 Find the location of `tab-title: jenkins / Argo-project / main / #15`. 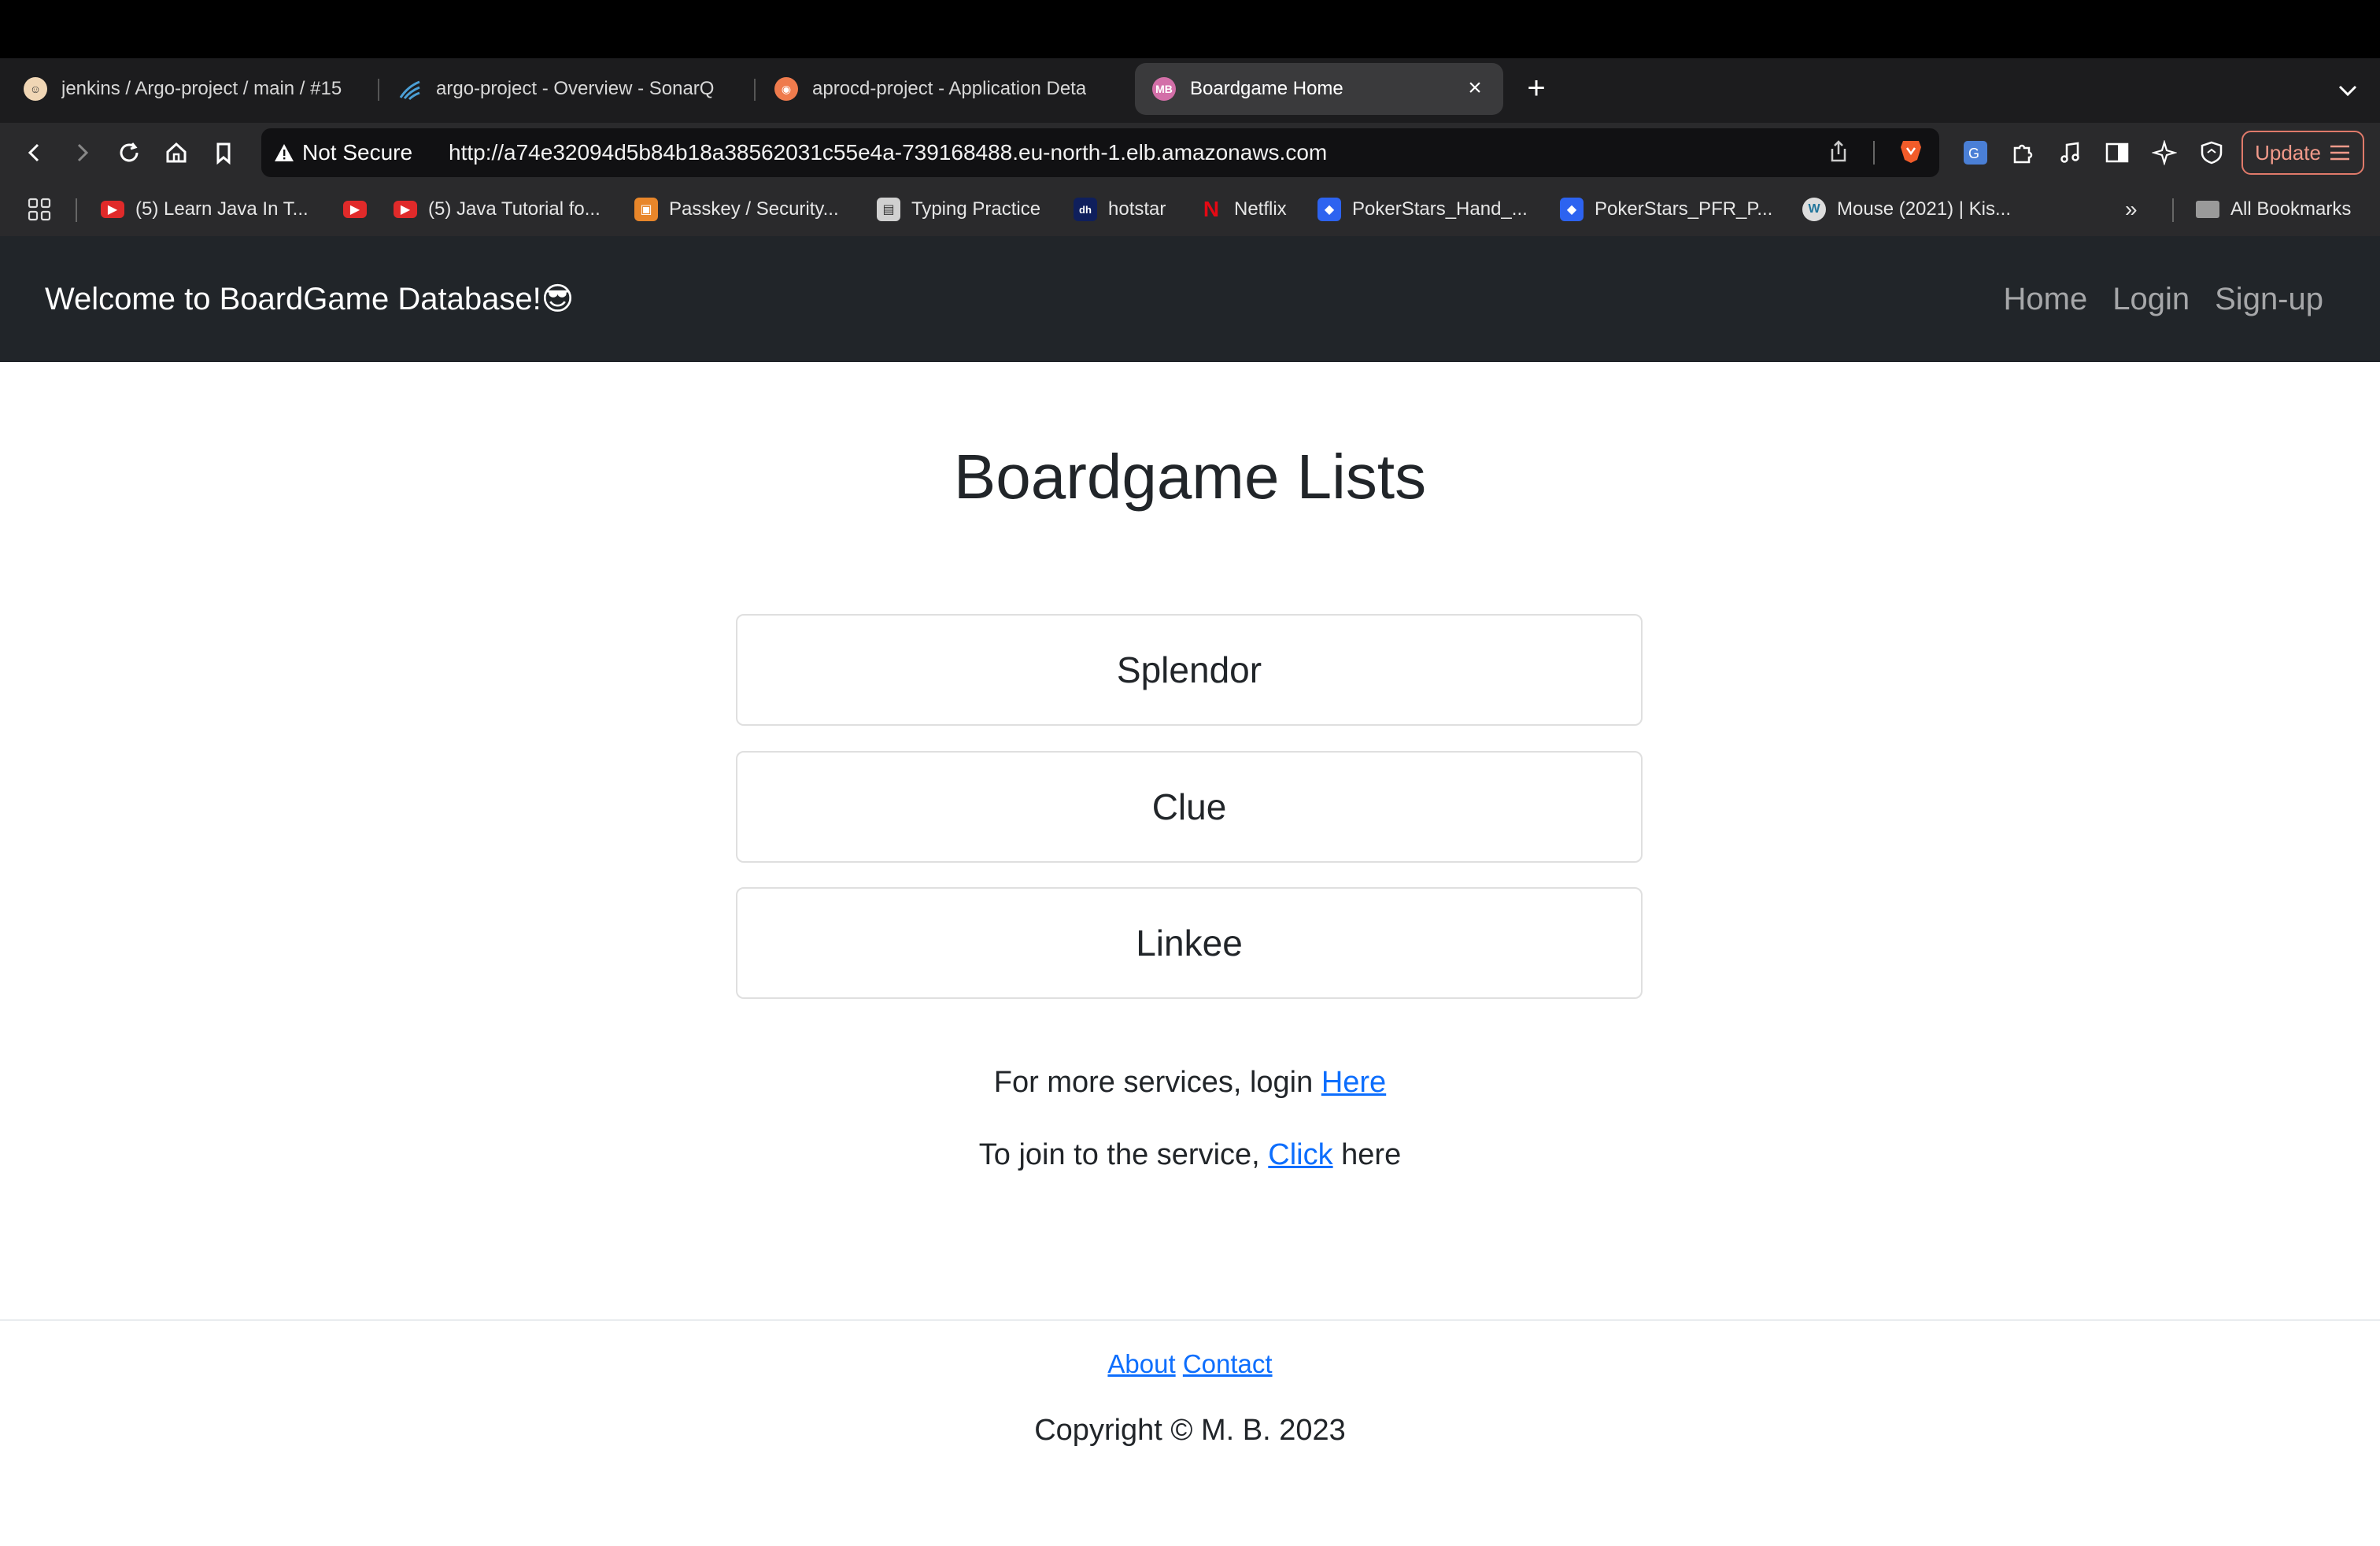

tab-title: jenkins / Argo-project / main / #15 is located at coordinates (201, 88).